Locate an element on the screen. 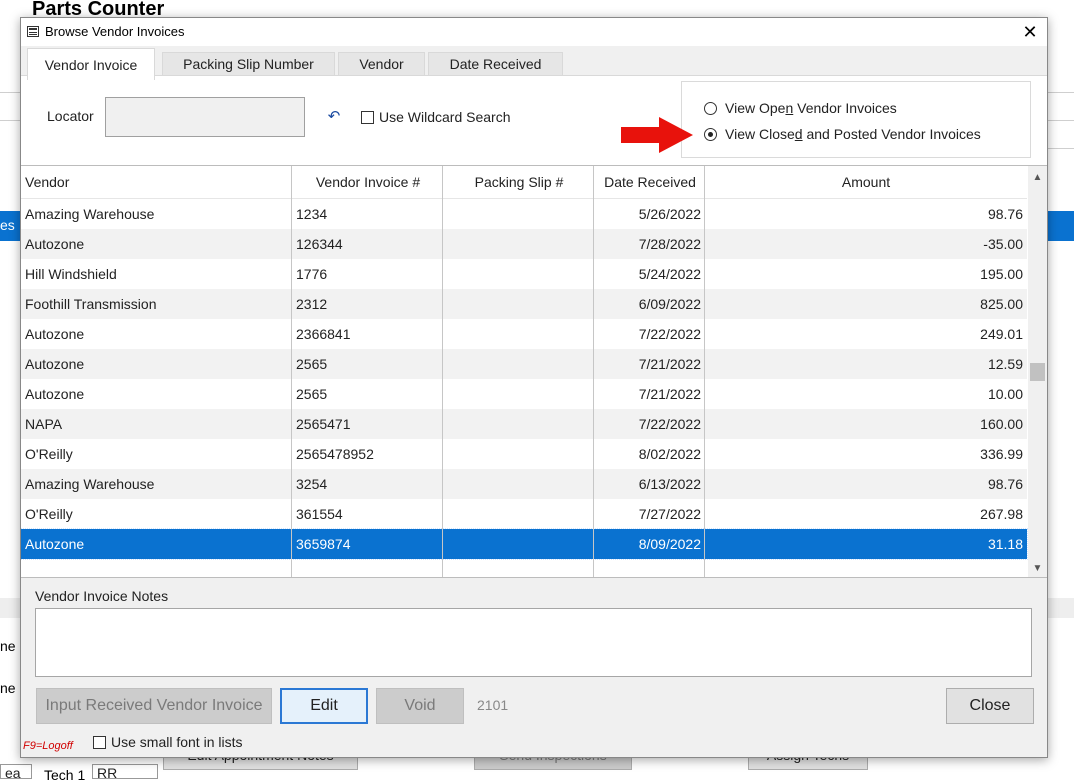 The height and width of the screenshot is (783, 1074). tab-vendor: Vendor is located at coordinates (381, 64).